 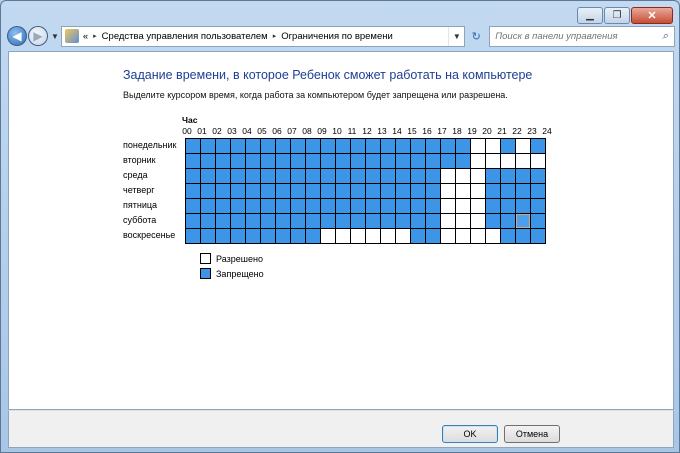 What do you see at coordinates (532, 434) in the screenshot?
I see `cancel-button: Отмена` at bounding box center [532, 434].